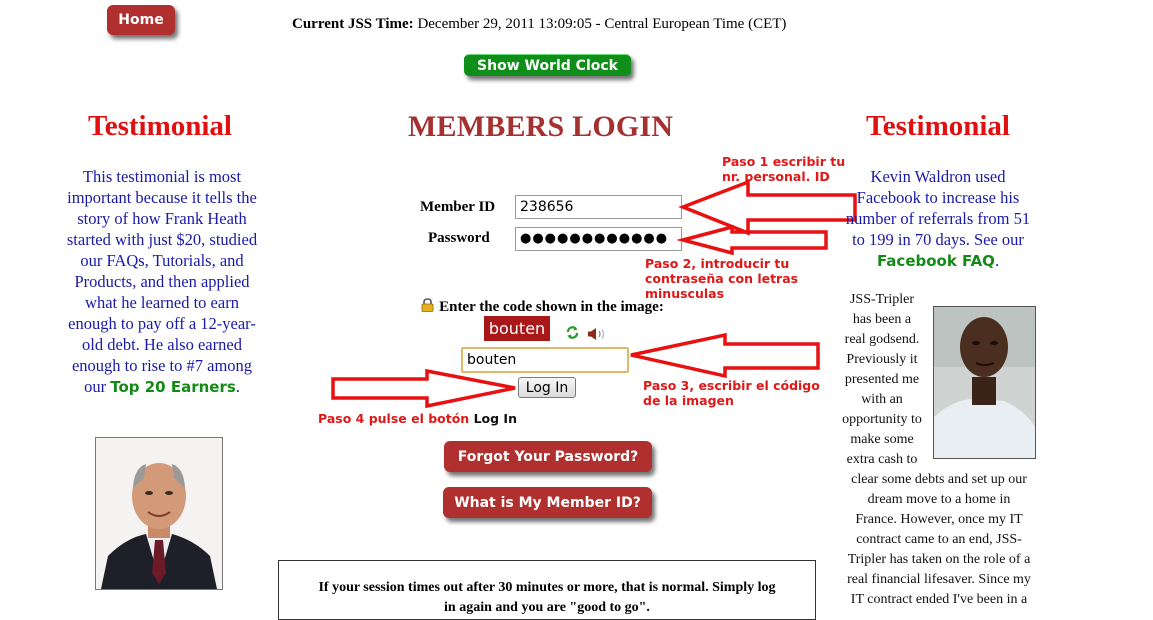  What do you see at coordinates (423, 388) in the screenshot?
I see `arrow-step4-icon` at bounding box center [423, 388].